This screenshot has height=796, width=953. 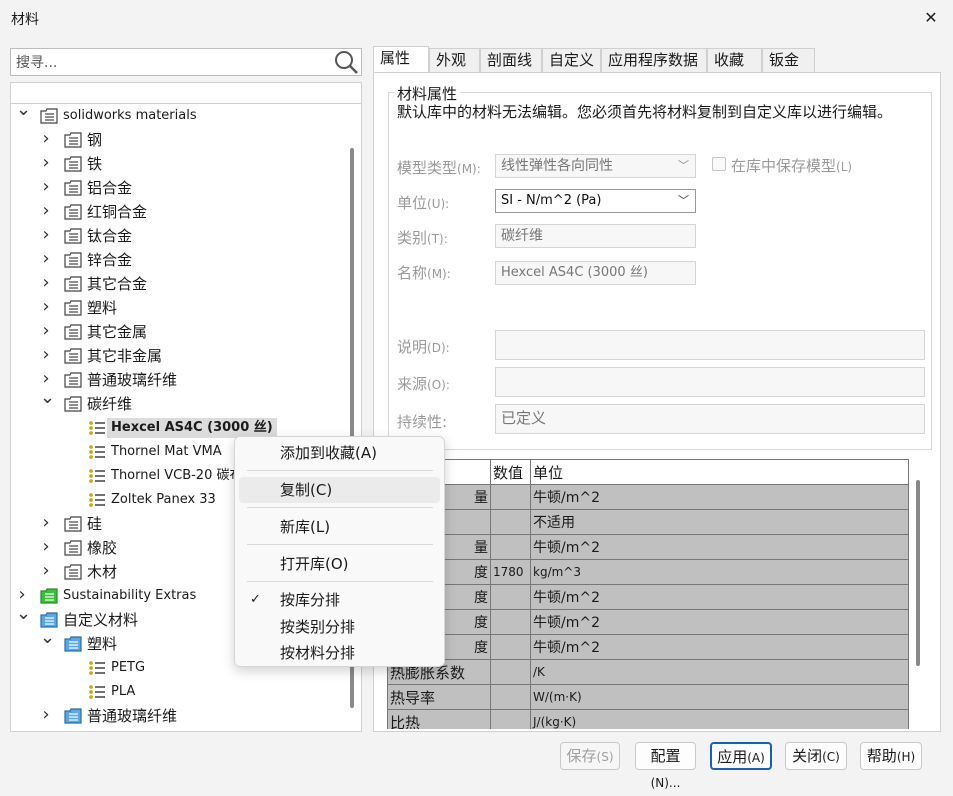 What do you see at coordinates (439, 168) in the screenshot?
I see `model-type-label: 模型类型(M):` at bounding box center [439, 168].